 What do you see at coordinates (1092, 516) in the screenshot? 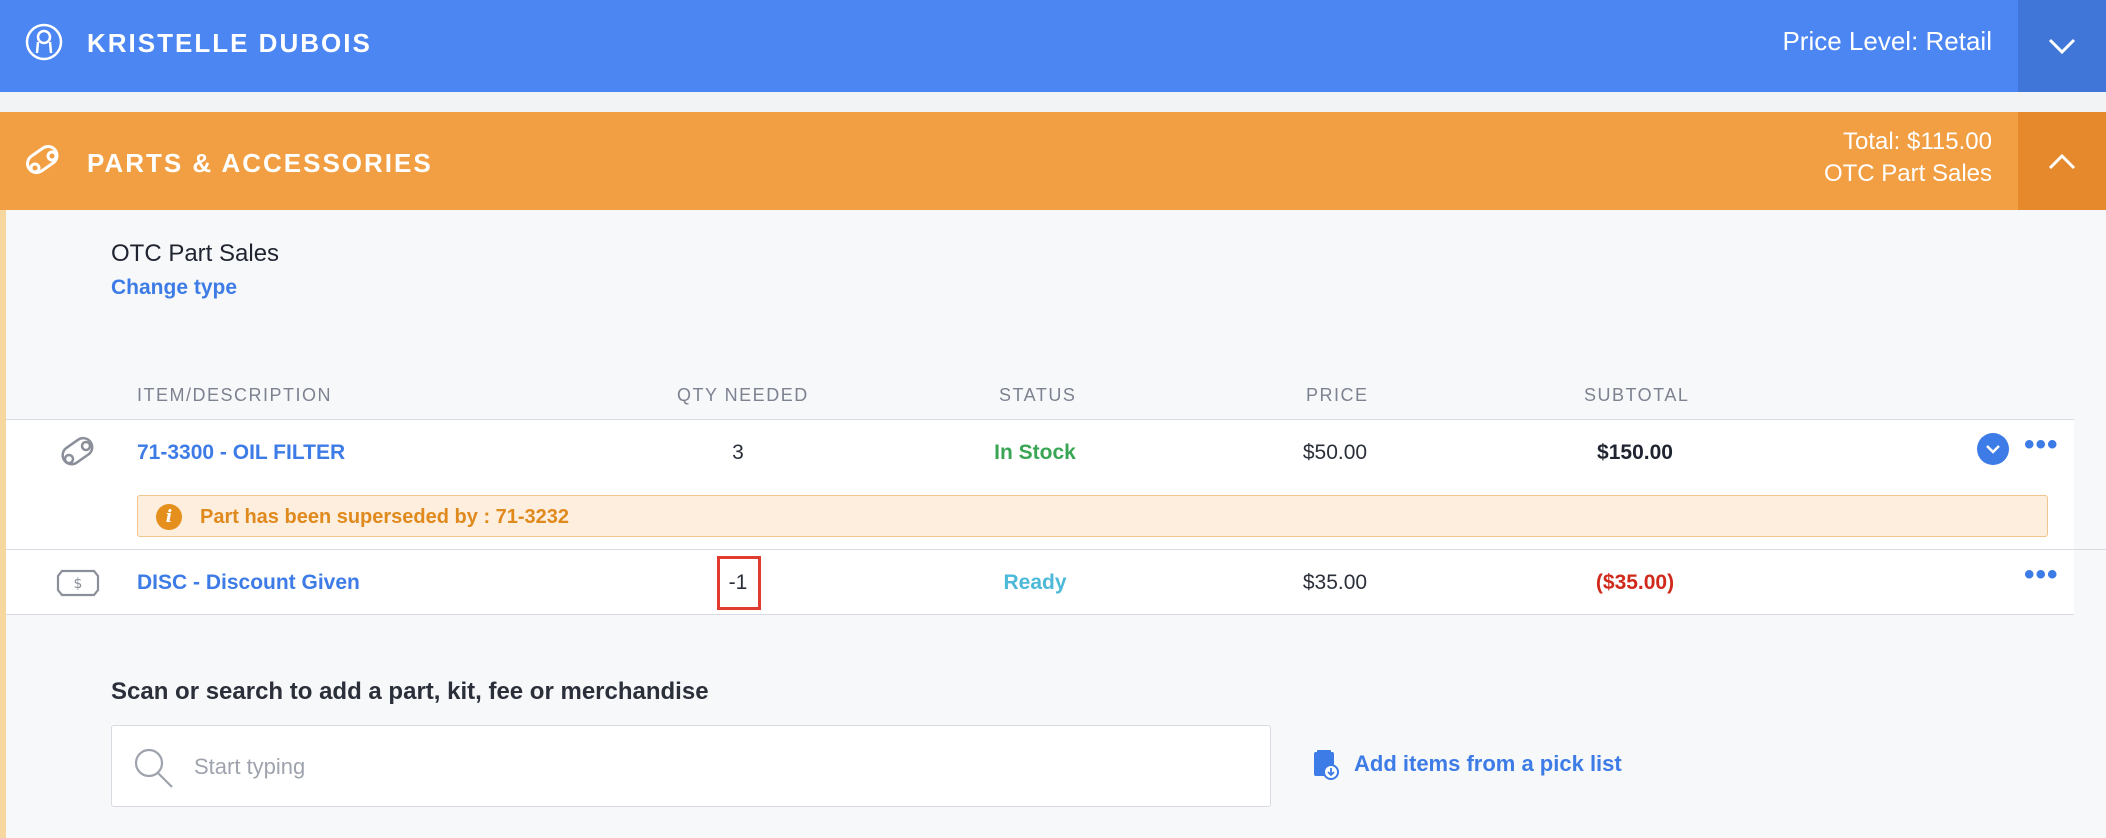
I see `supersede-notice: i Part has been superseded by : 71-3232` at bounding box center [1092, 516].